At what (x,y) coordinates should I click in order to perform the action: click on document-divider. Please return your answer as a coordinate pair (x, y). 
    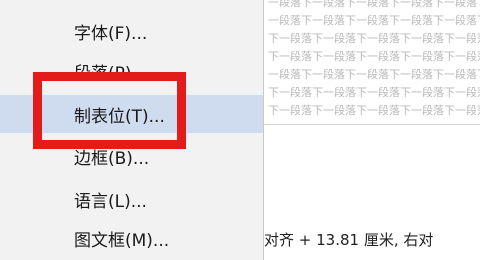
    Looking at the image, I should click on (372, 124).